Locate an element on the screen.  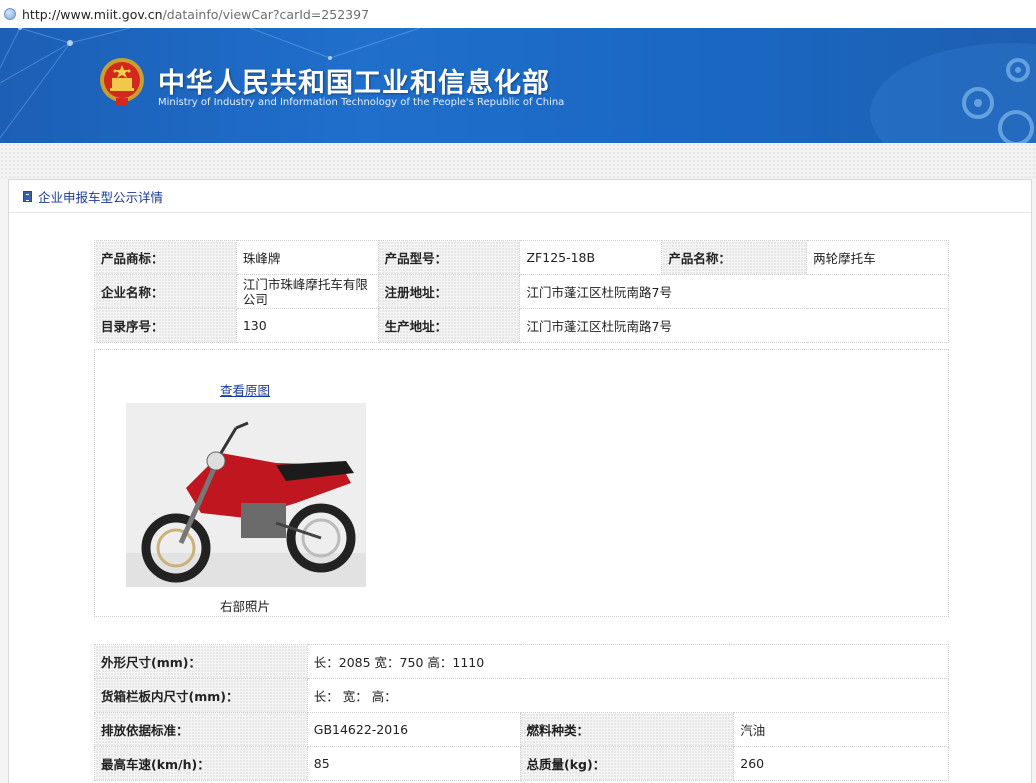
view-original-link: 查看原图 is located at coordinates (245, 389).